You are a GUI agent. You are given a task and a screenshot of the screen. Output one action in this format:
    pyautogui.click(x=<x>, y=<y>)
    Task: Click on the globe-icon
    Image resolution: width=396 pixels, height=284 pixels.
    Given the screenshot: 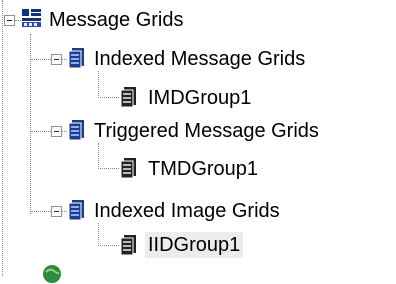 What is the action you would take?
    pyautogui.click(x=52, y=274)
    